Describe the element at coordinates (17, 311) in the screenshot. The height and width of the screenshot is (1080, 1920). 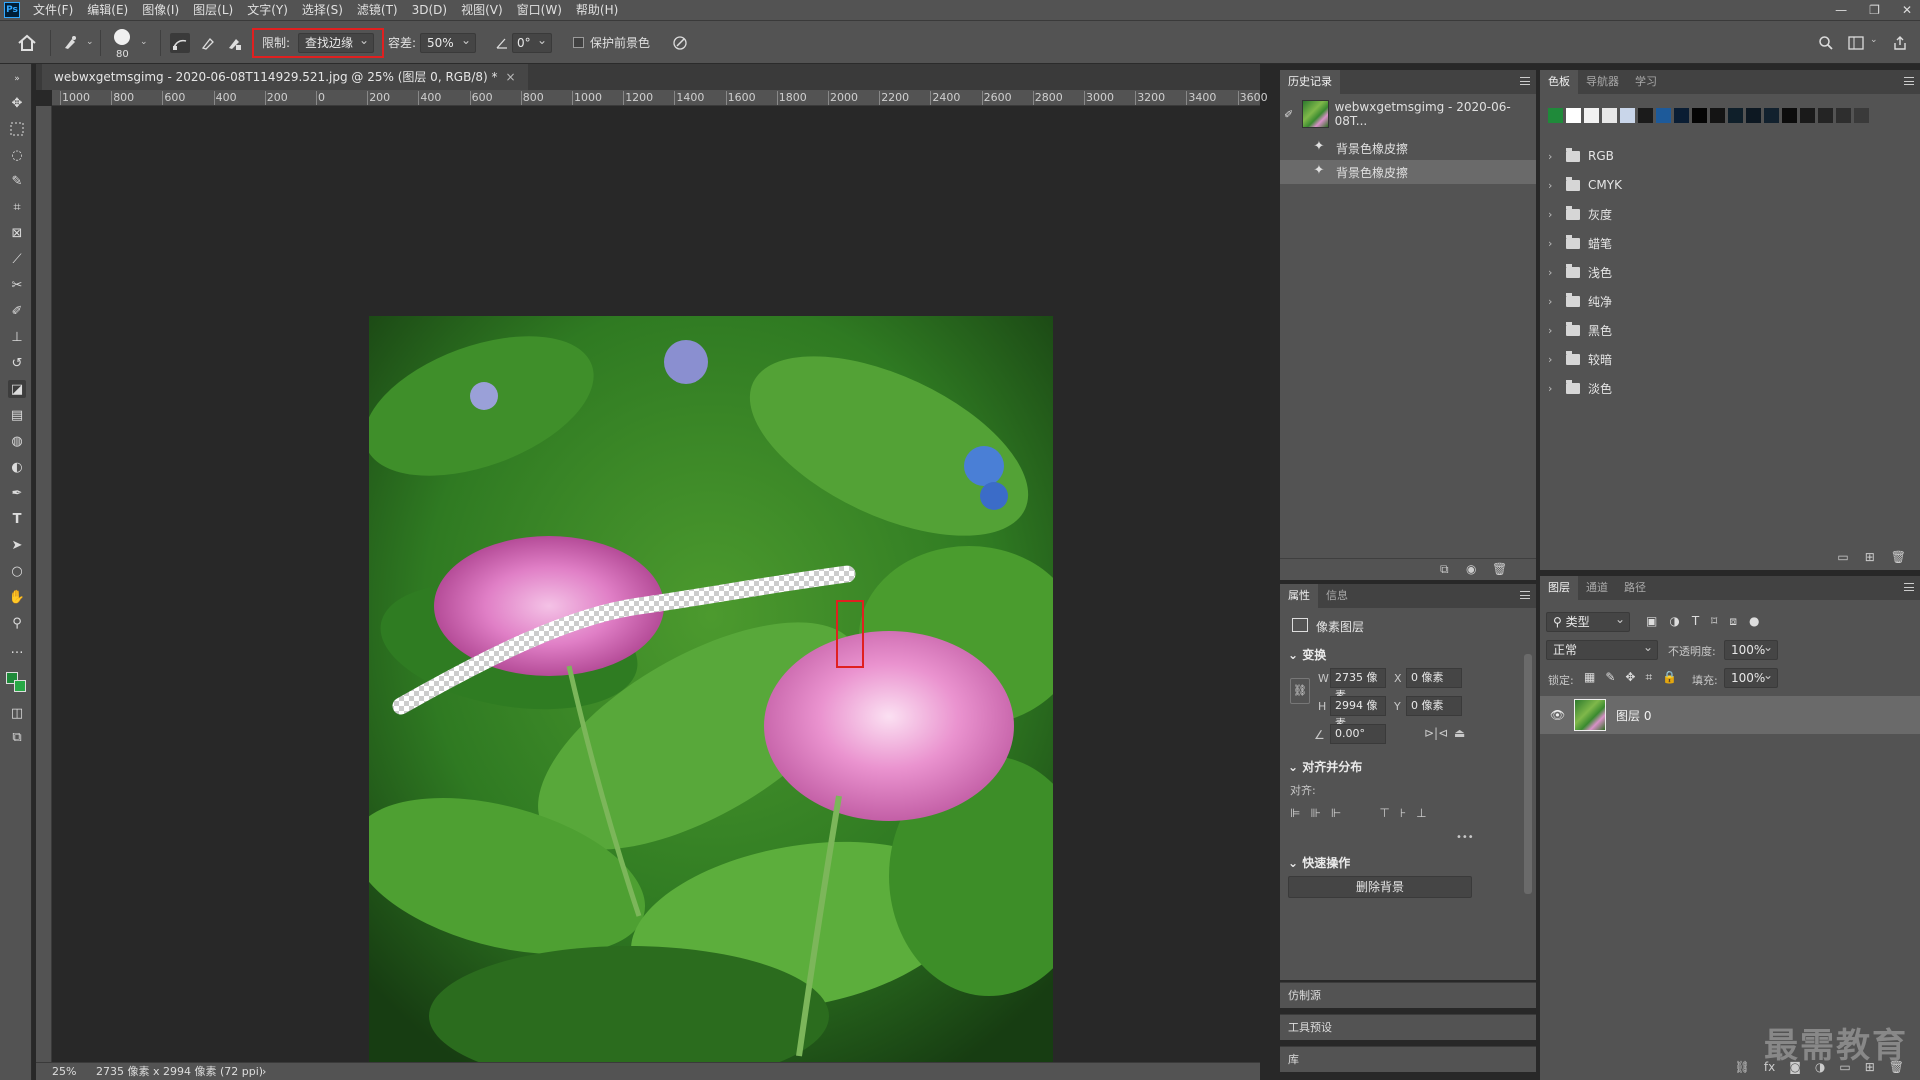
I see `brush-tool-icon: ✐` at that location.